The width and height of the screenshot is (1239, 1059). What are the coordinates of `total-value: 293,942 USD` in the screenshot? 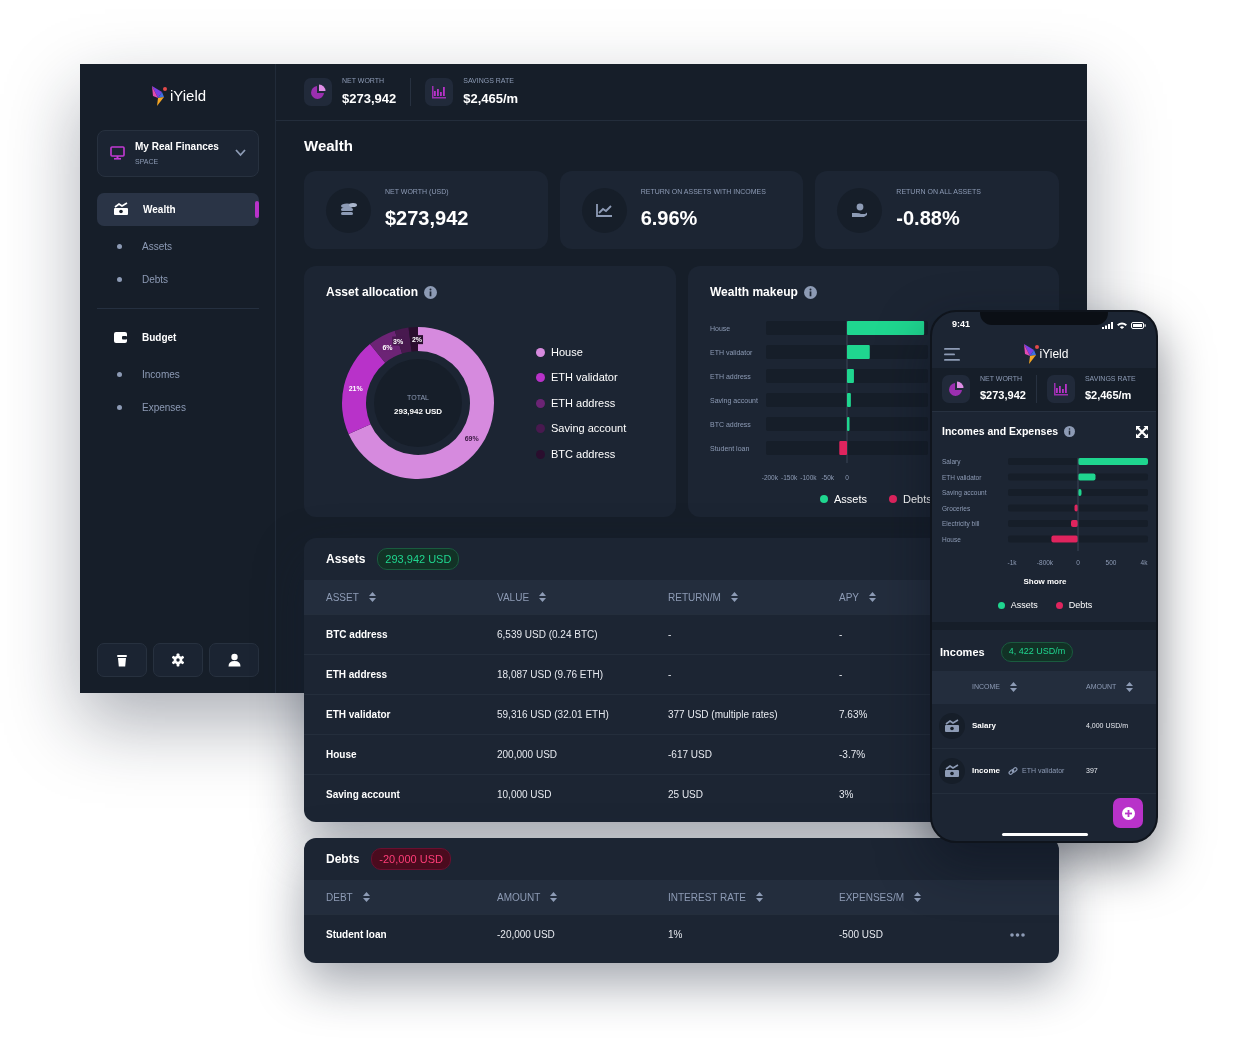 It's located at (418, 411).